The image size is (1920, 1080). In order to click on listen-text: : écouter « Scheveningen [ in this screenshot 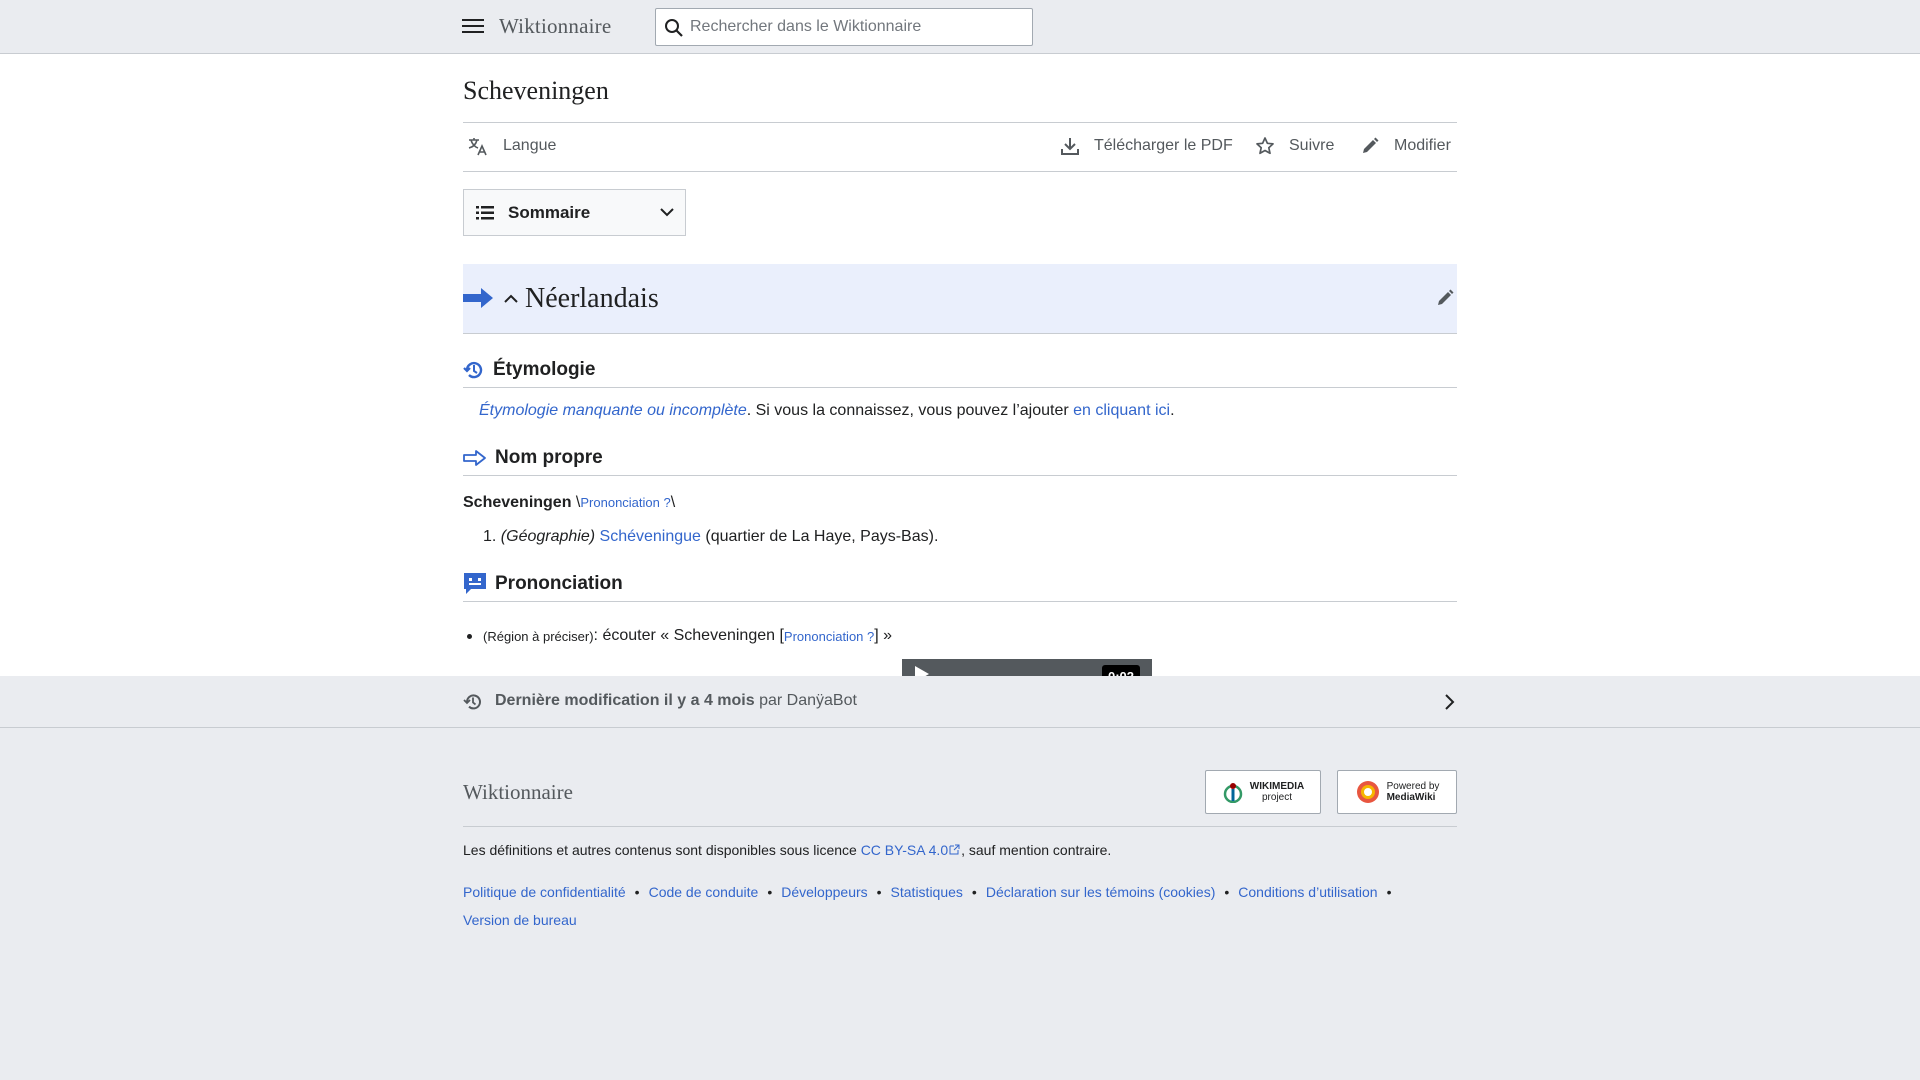, I will do `click(688, 635)`.